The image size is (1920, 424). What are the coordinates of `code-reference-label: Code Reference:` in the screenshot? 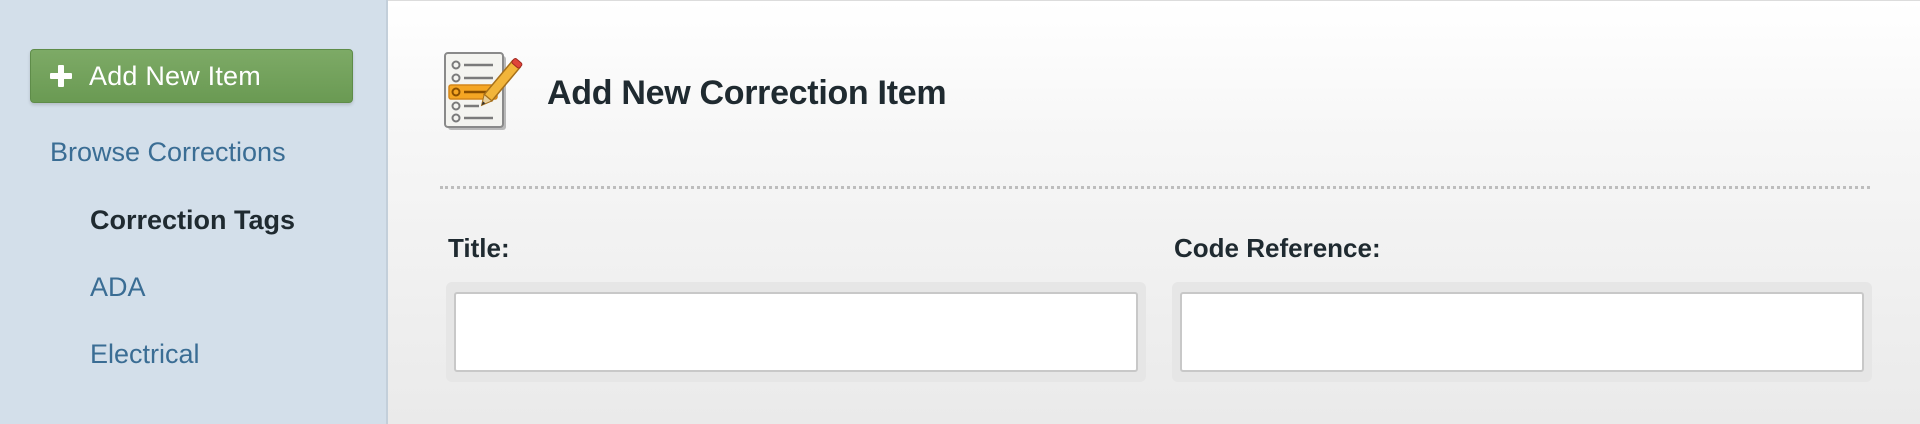 It's located at (1277, 248).